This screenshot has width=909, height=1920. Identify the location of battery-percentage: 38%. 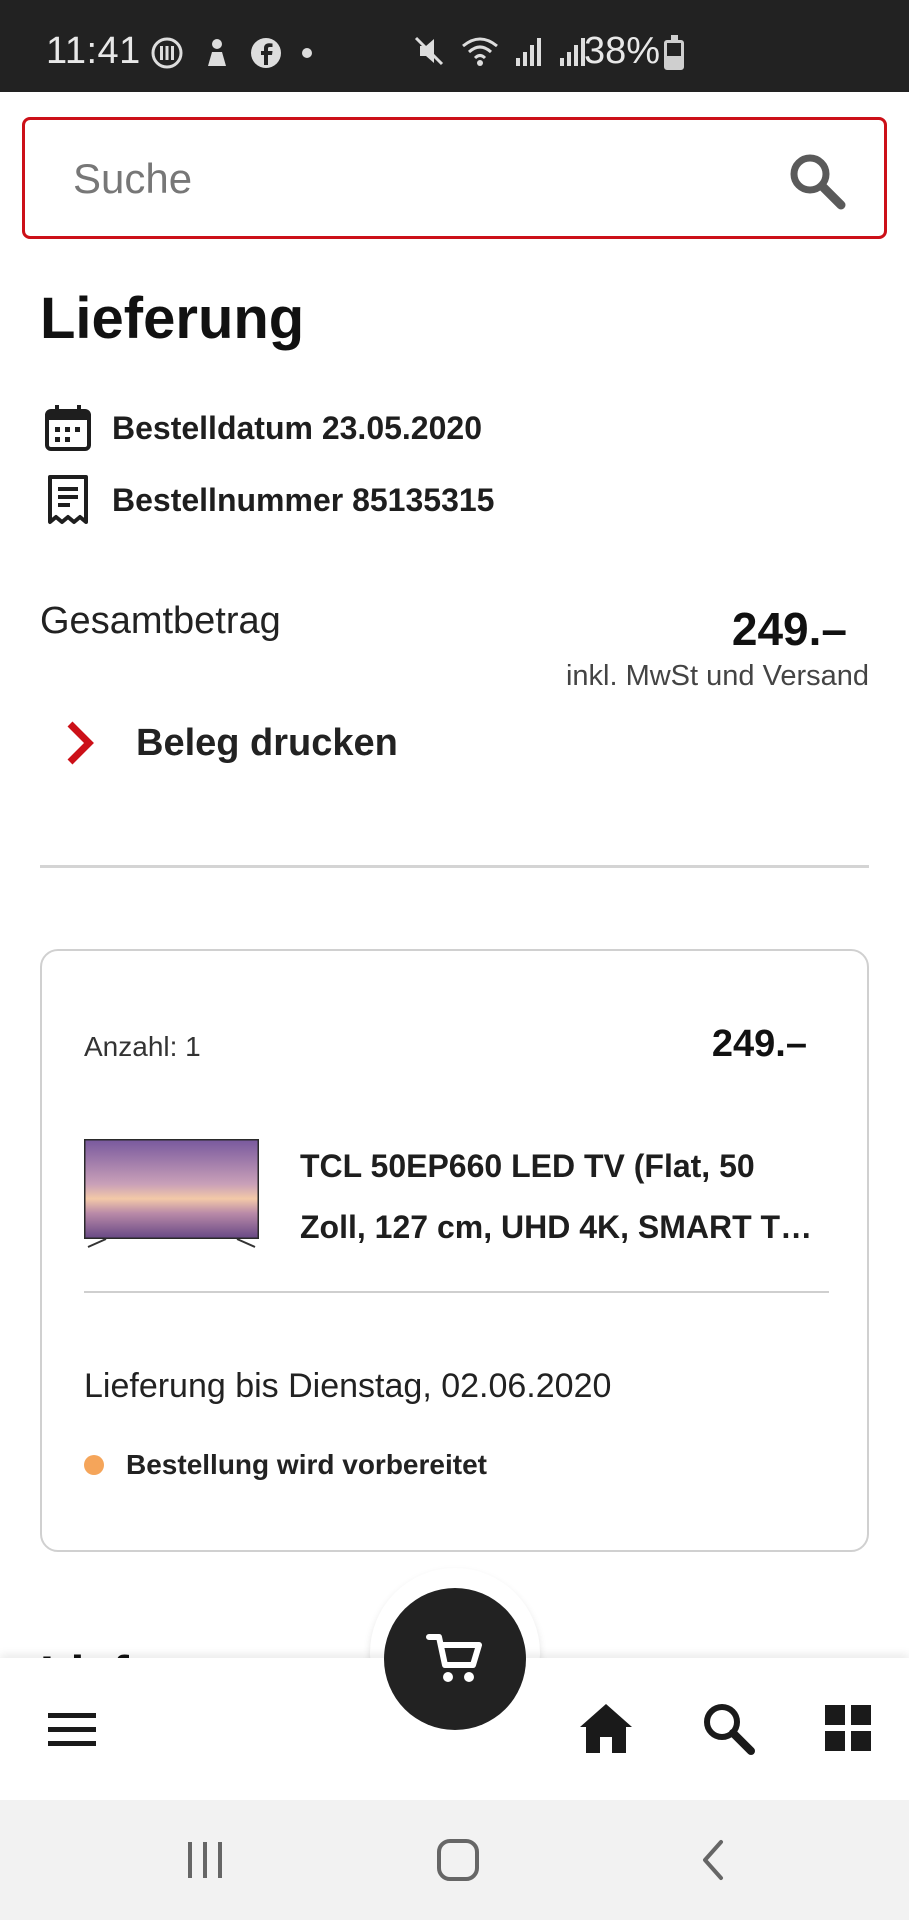
(622, 51).